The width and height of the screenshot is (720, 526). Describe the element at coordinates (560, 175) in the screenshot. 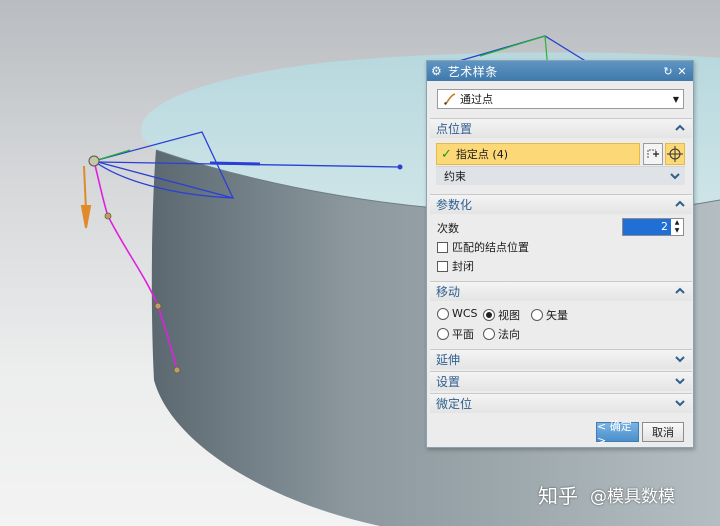

I see `constraint-subsection: 约束` at that location.